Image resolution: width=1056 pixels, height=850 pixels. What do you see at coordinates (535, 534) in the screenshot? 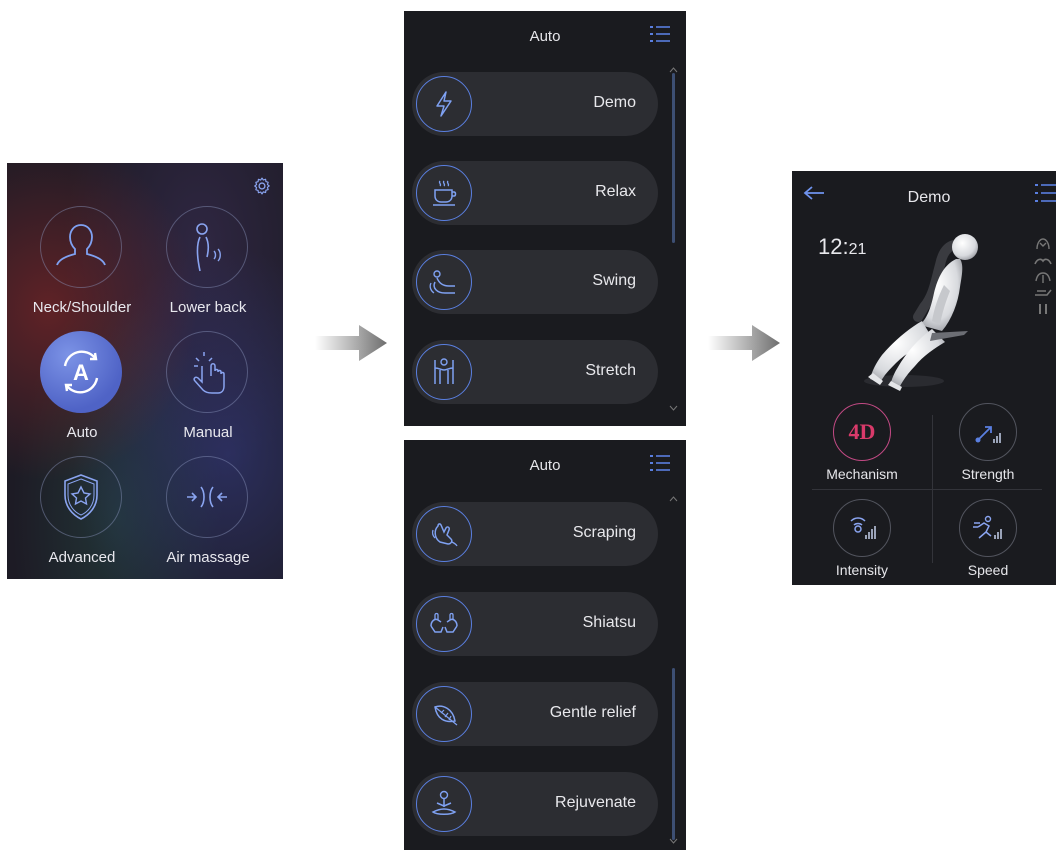
I see `program-item-scraping: Scraping` at bounding box center [535, 534].